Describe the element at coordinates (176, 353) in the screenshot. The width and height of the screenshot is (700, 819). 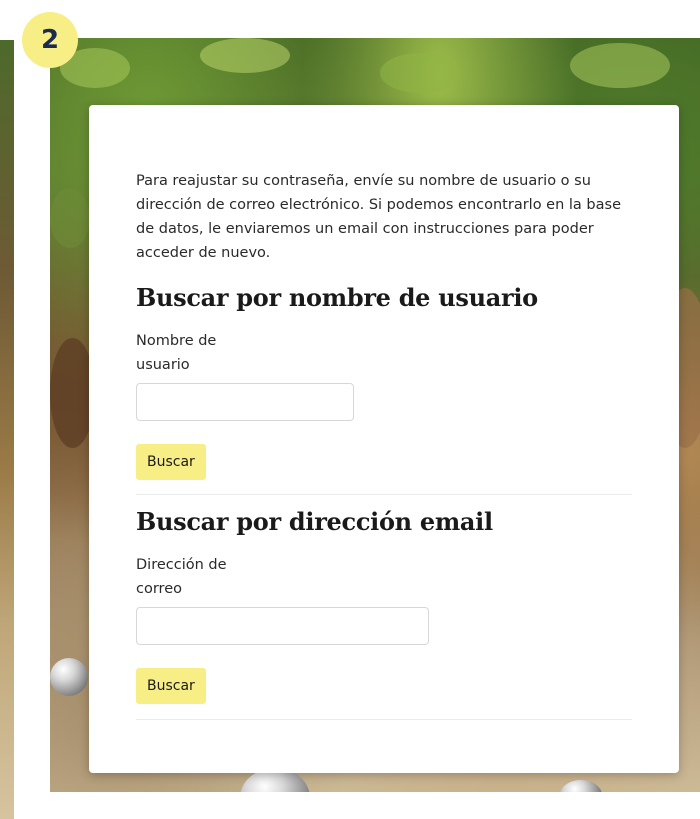
I see `username-label: Nombre de usuario` at that location.